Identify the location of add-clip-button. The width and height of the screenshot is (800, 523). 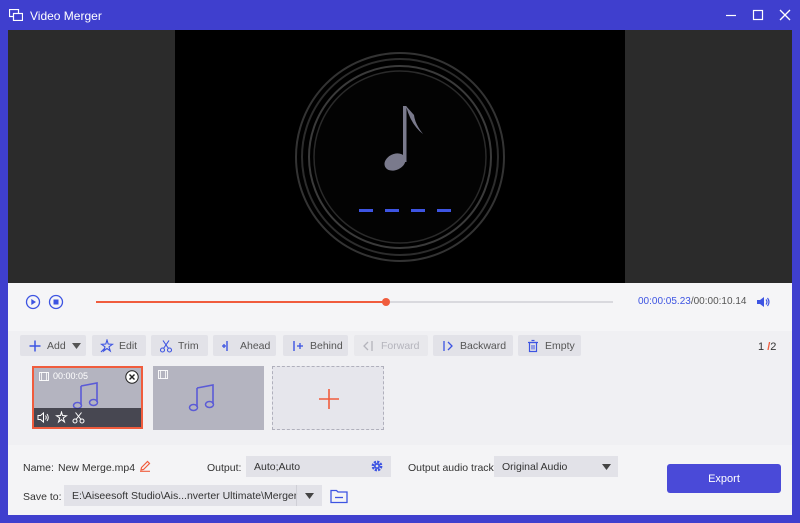
(328, 398).